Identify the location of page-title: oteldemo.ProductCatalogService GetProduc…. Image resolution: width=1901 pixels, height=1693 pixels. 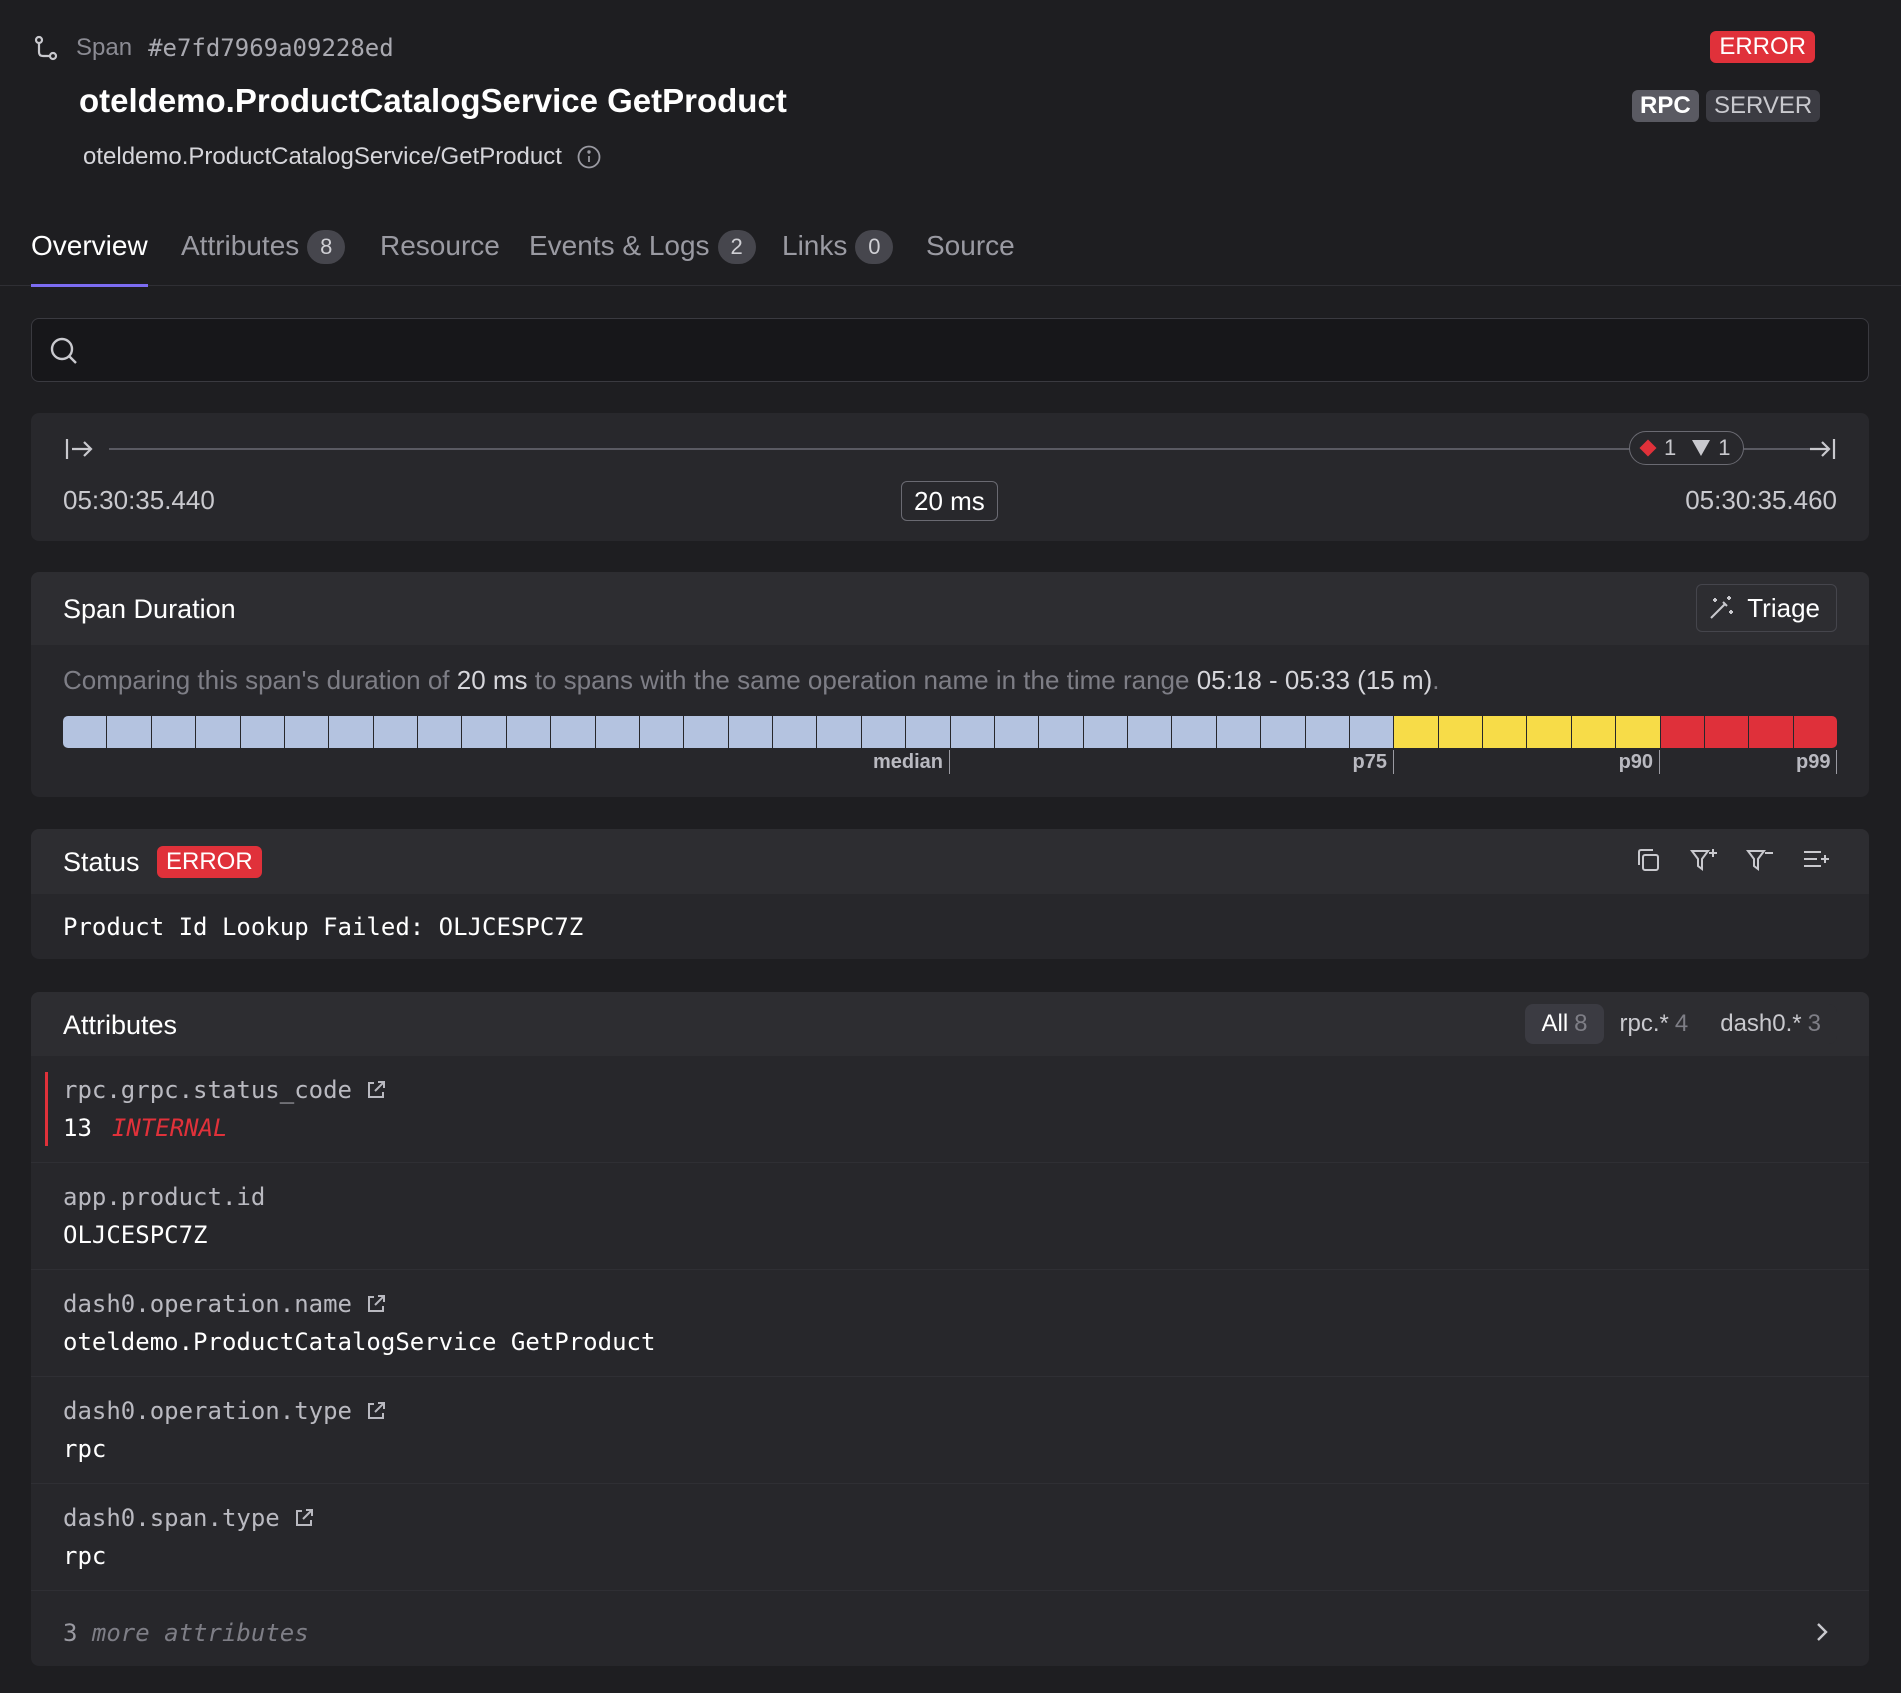
(433, 100).